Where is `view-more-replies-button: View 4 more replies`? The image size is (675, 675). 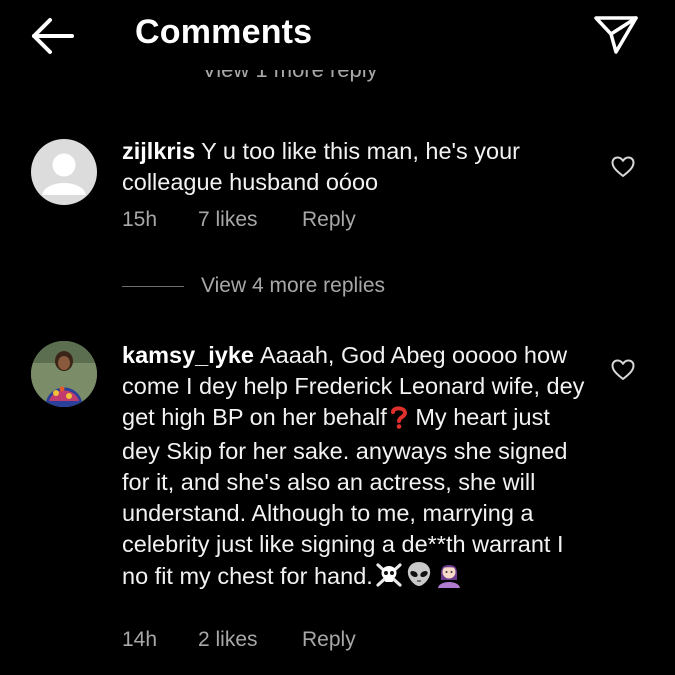 view-more-replies-button: View 4 more replies is located at coordinates (253, 286).